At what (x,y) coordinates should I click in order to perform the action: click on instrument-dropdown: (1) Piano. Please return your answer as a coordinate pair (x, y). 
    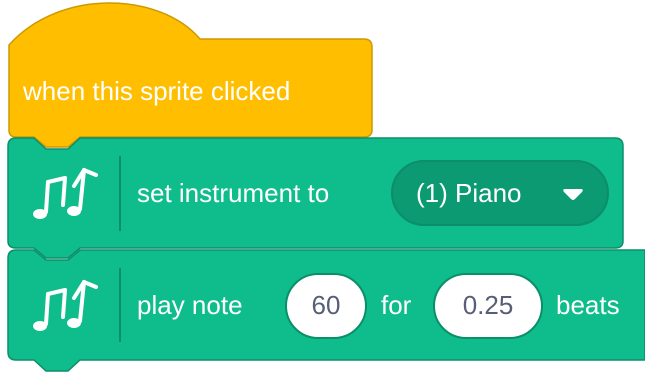
    Looking at the image, I should click on (500, 193).